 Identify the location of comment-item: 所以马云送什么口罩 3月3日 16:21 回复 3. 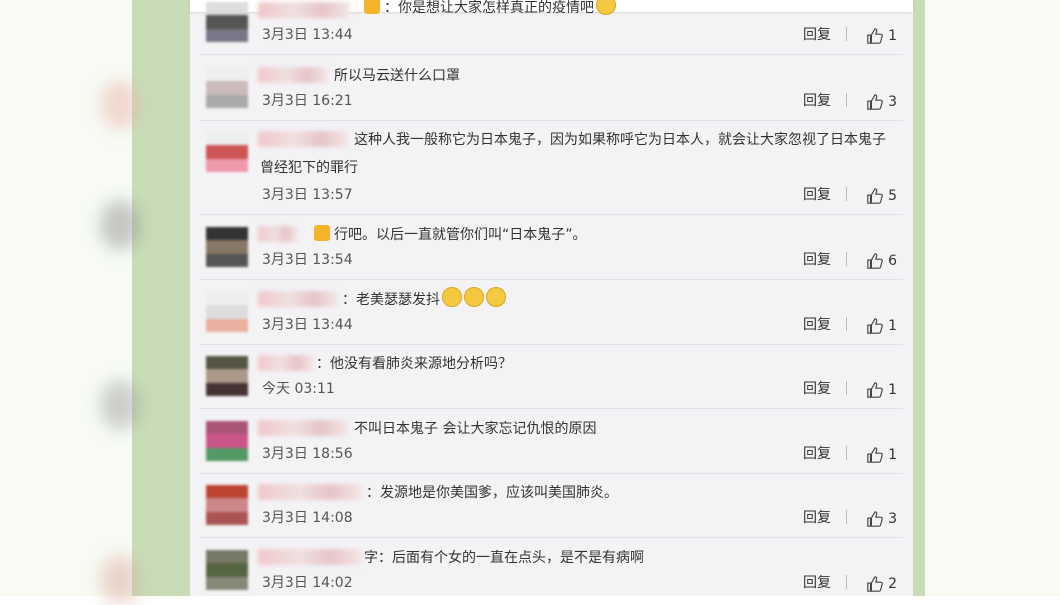
(551, 89).